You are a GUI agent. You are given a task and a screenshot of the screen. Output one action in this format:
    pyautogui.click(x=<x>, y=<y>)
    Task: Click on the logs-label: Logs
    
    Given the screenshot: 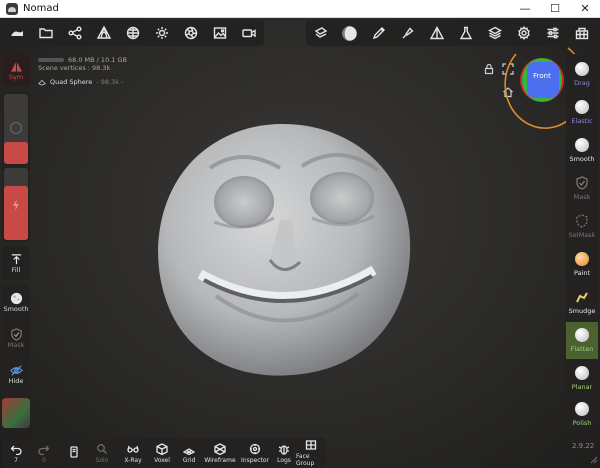 What is the action you would take?
    pyautogui.click(x=284, y=460)
    